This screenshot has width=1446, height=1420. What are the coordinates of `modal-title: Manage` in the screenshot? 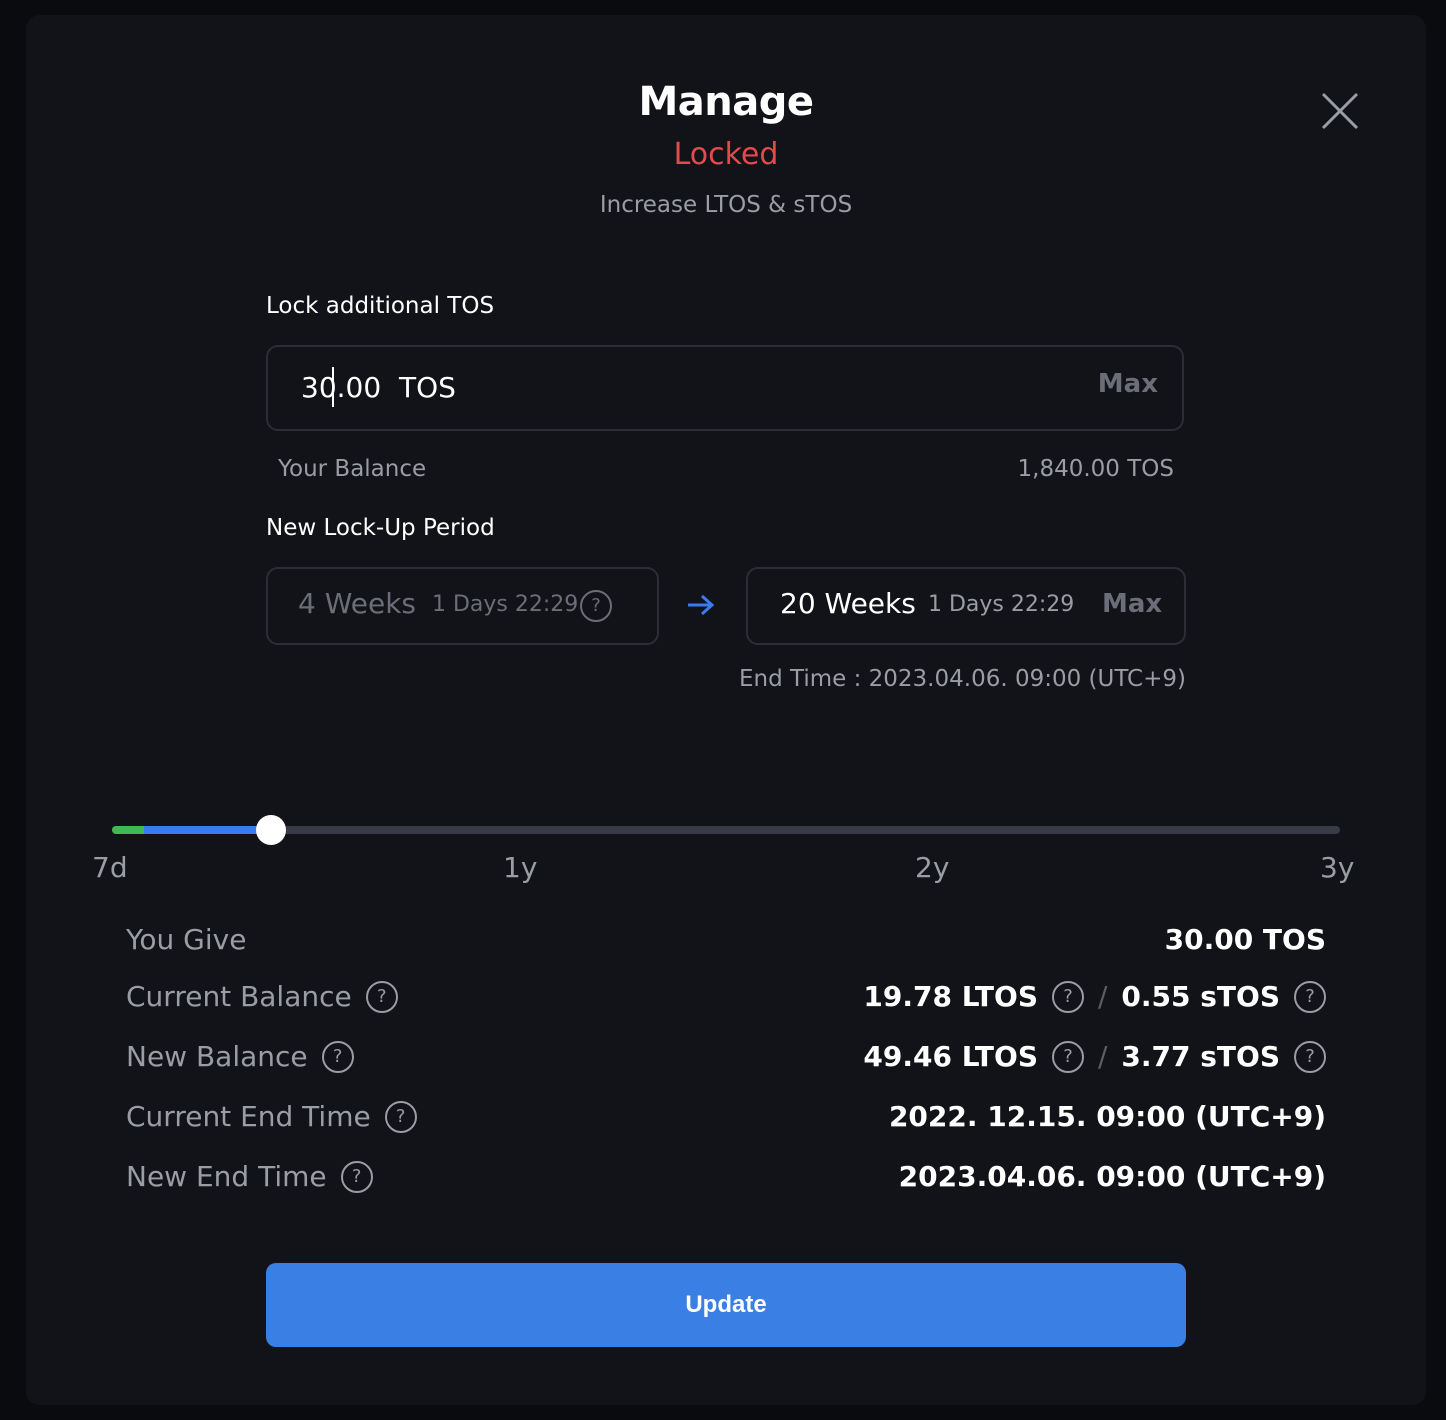 It's located at (726, 102).